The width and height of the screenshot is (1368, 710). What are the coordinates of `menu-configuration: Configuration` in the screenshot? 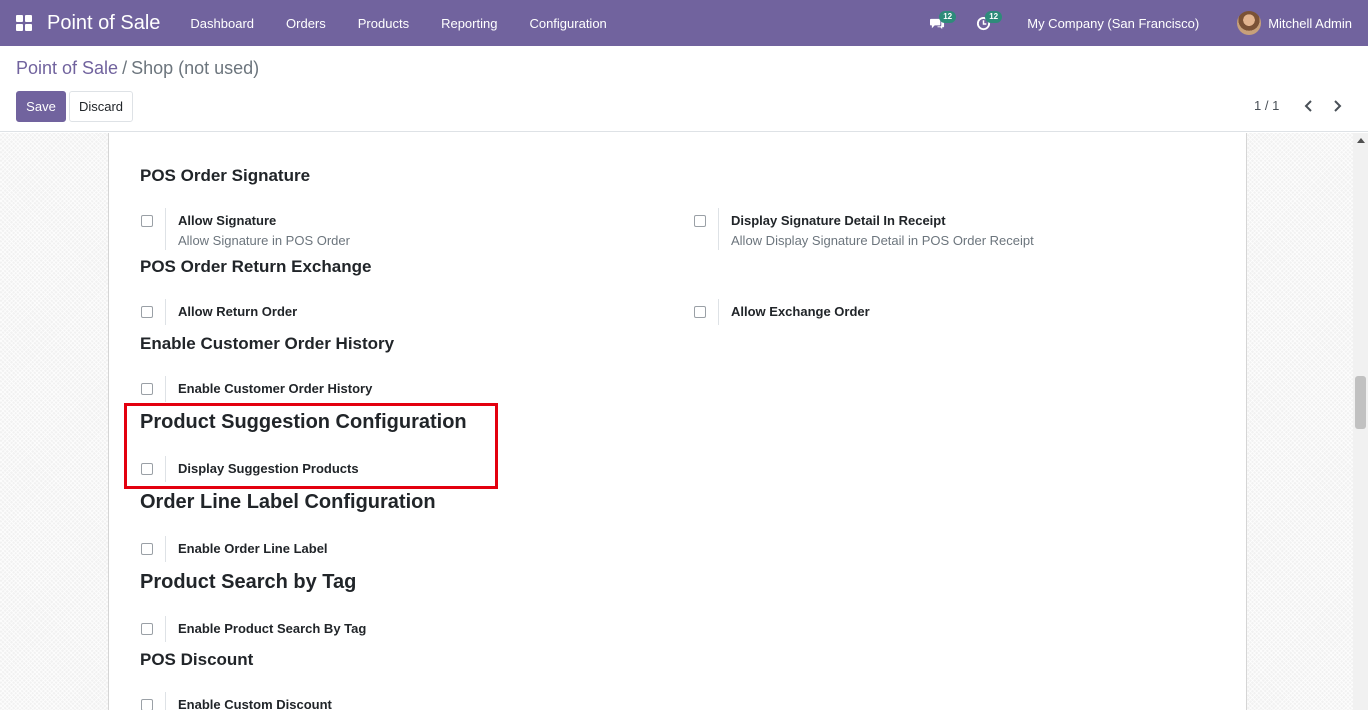 It's located at (567, 23).